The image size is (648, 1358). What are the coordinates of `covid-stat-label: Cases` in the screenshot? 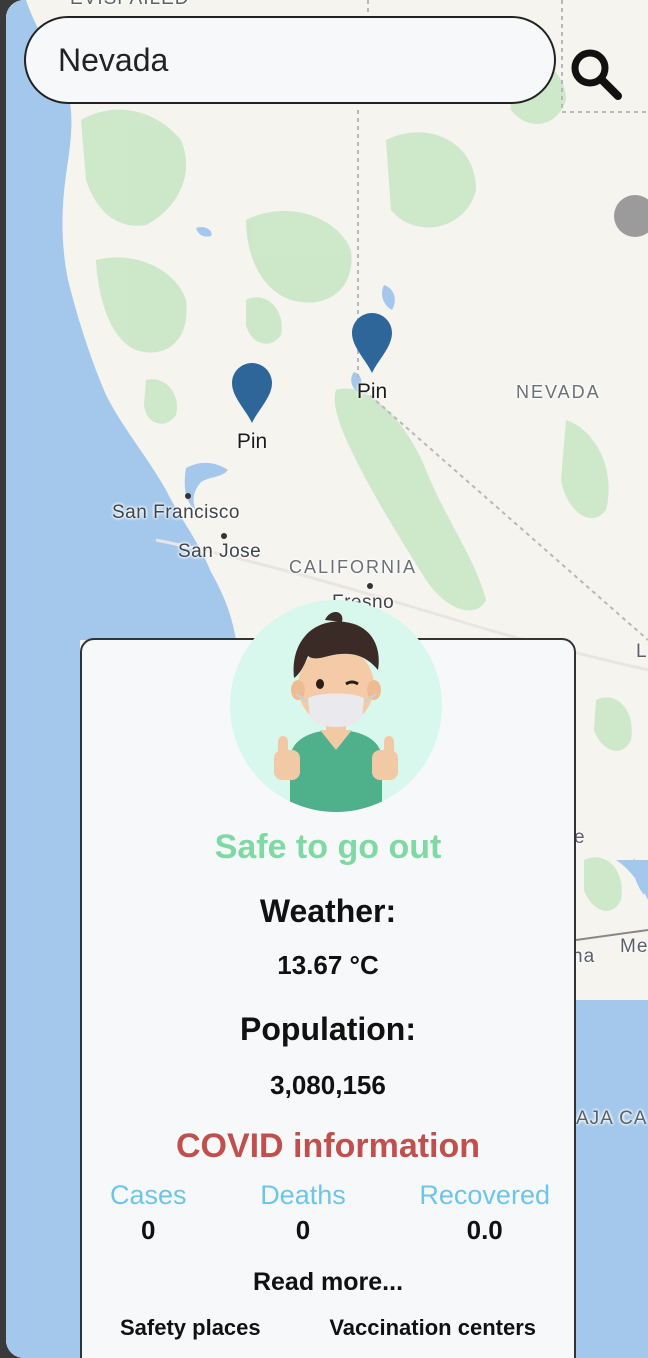 It's located at (148, 1195).